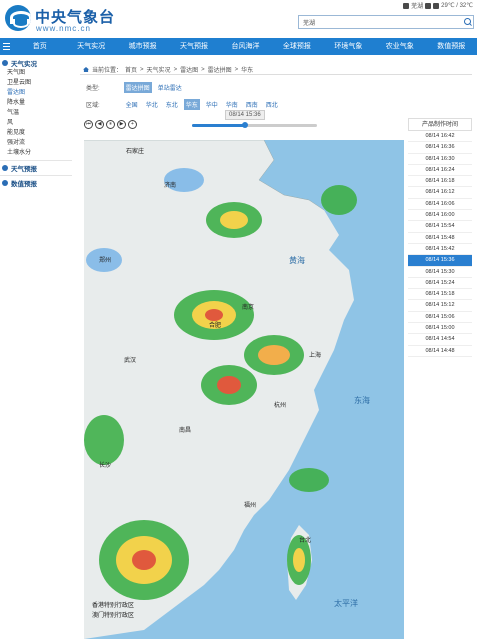 Image resolution: width=477 pixels, height=639 pixels. Describe the element at coordinates (440, 205) in the screenshot. I see `time-list-item: 08/14 16:06` at that location.